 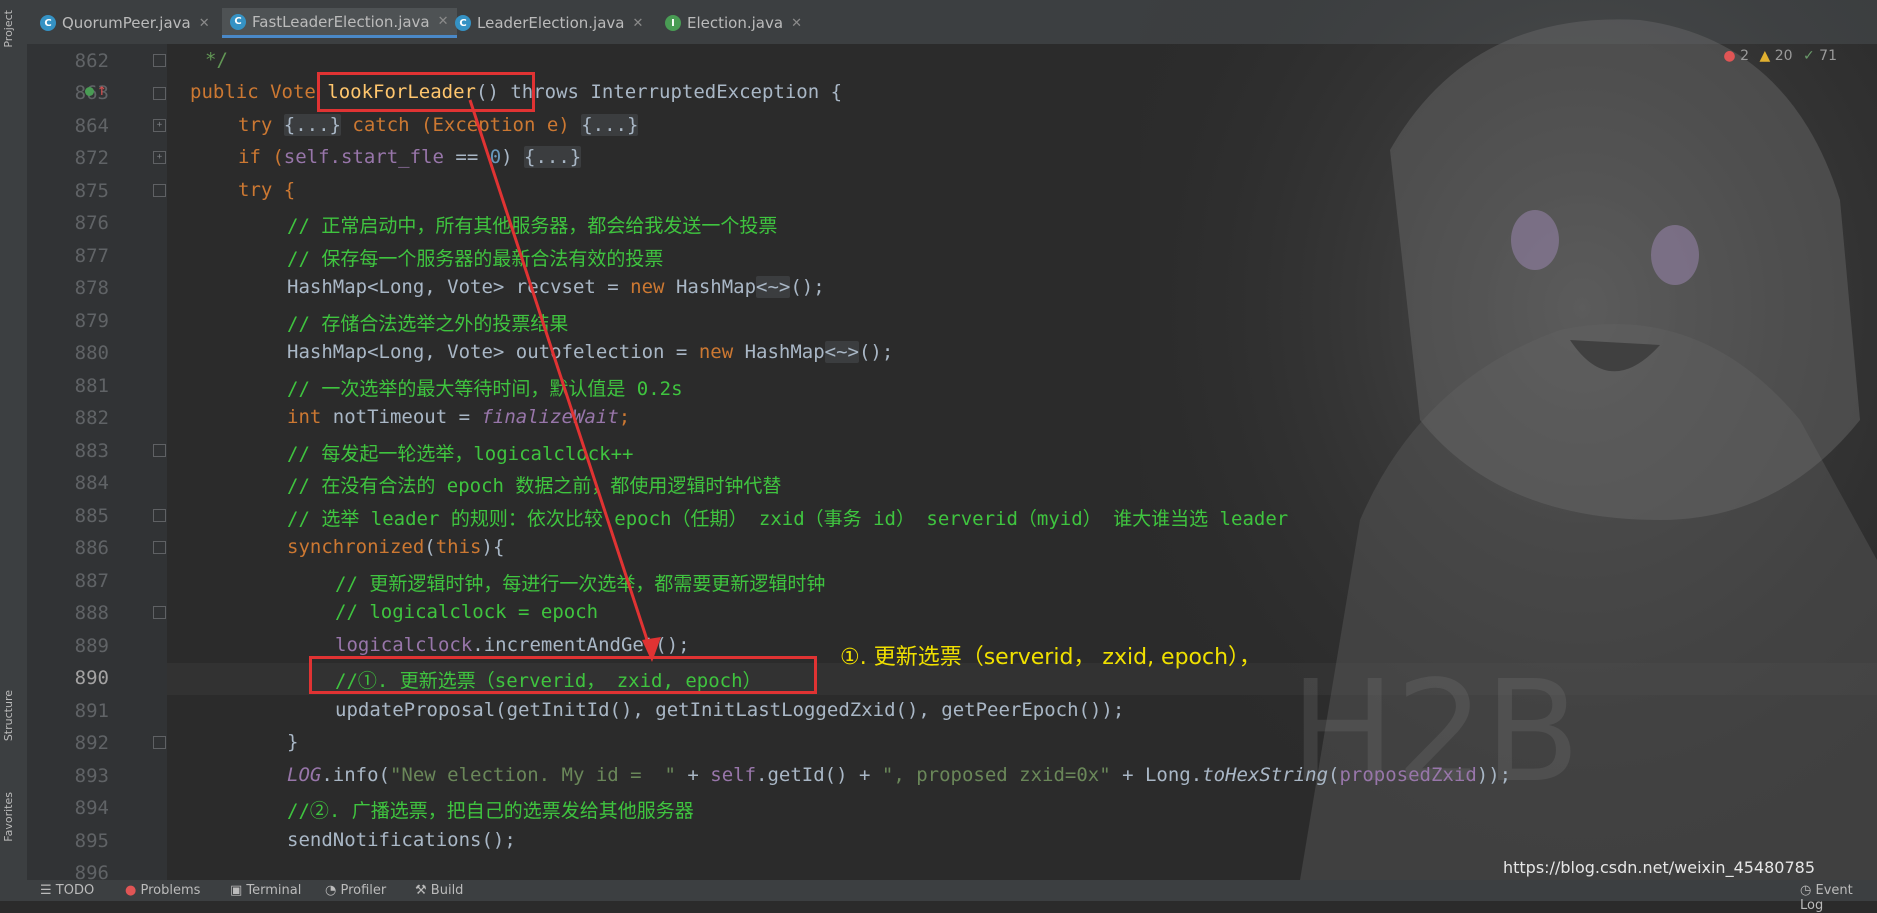 I want to click on build-tool-button: ⚒ Build, so click(x=439, y=890).